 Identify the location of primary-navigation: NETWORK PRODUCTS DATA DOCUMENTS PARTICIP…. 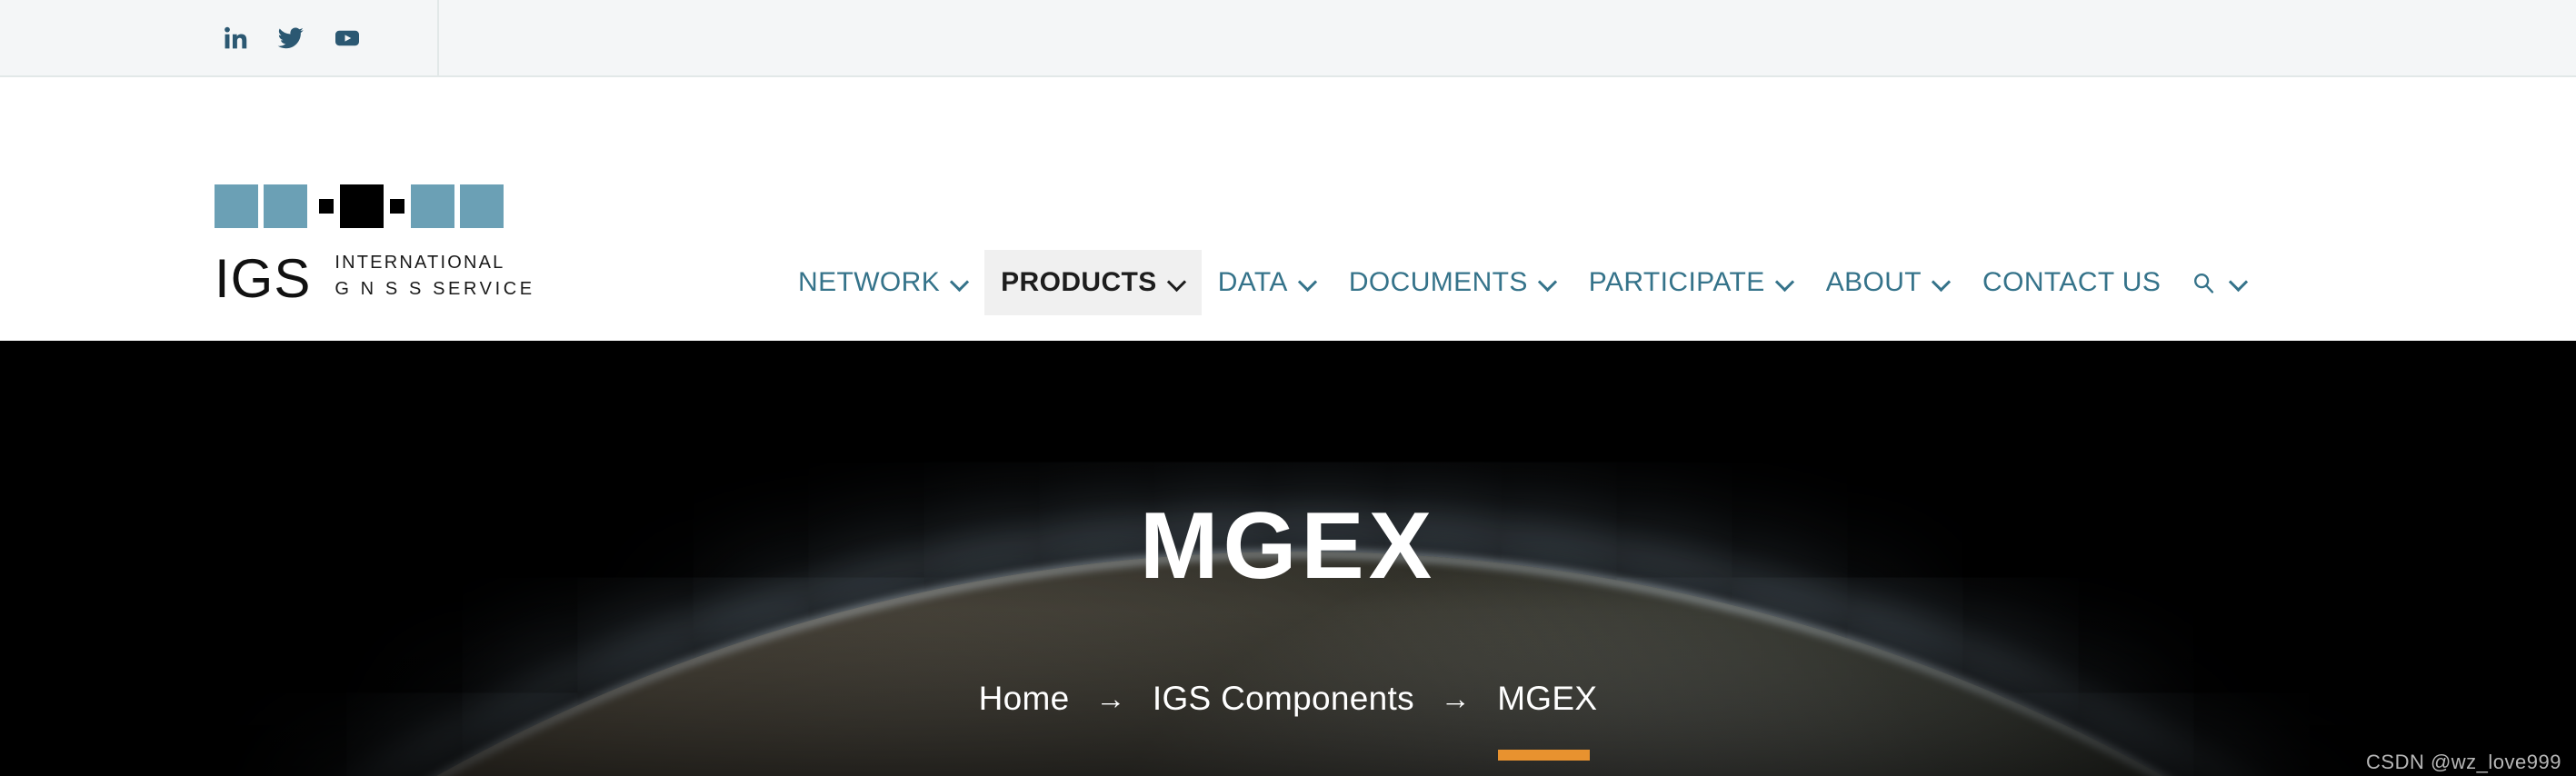
(1521, 282).